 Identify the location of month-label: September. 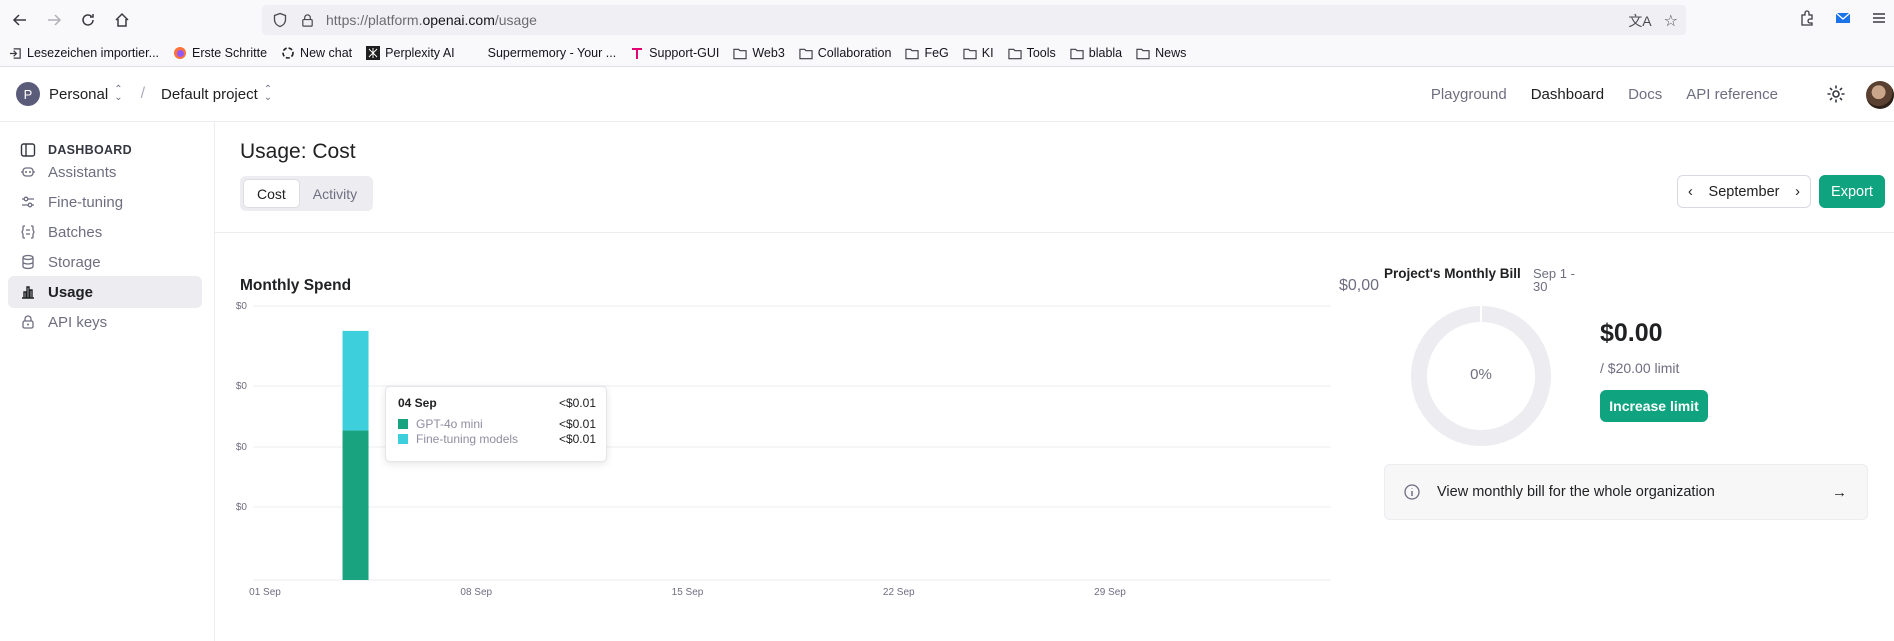
(1744, 192).